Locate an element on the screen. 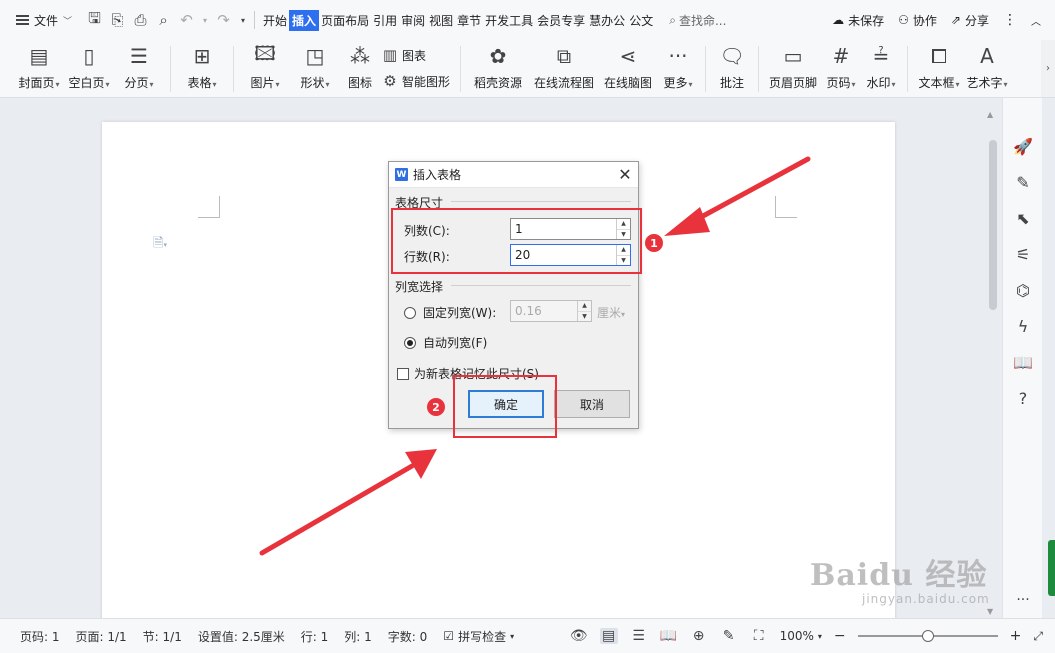 This screenshot has width=1055, height=653. fullscreen-icon: ⤢ is located at coordinates (1038, 636).